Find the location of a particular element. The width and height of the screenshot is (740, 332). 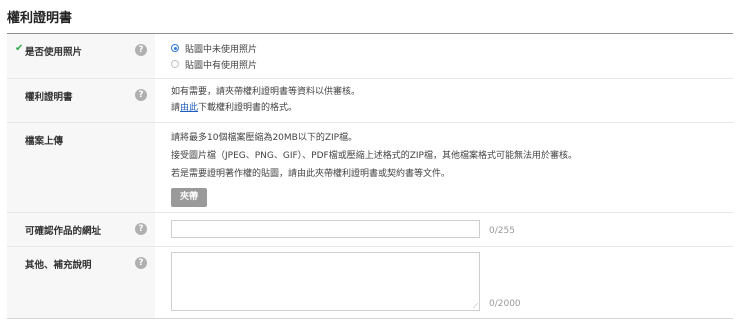

upload-copyright-note: 若是需要證明著作權的貼圖，請由此夾帶權利證明書或契約書等文件。 is located at coordinates (311, 174).